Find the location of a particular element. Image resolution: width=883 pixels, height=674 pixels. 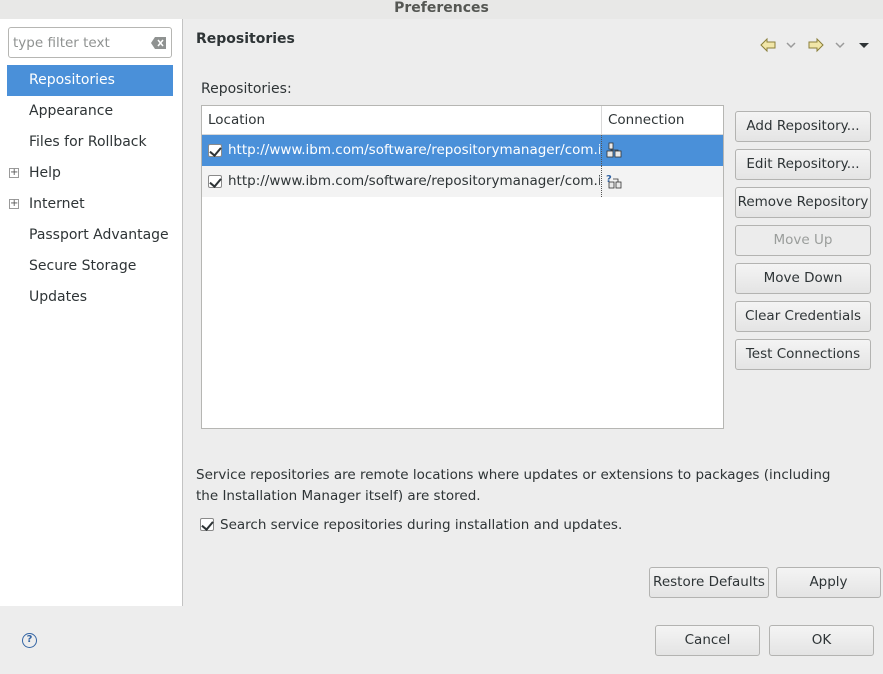

unknown-connection-icon: ? is located at coordinates (614, 181).